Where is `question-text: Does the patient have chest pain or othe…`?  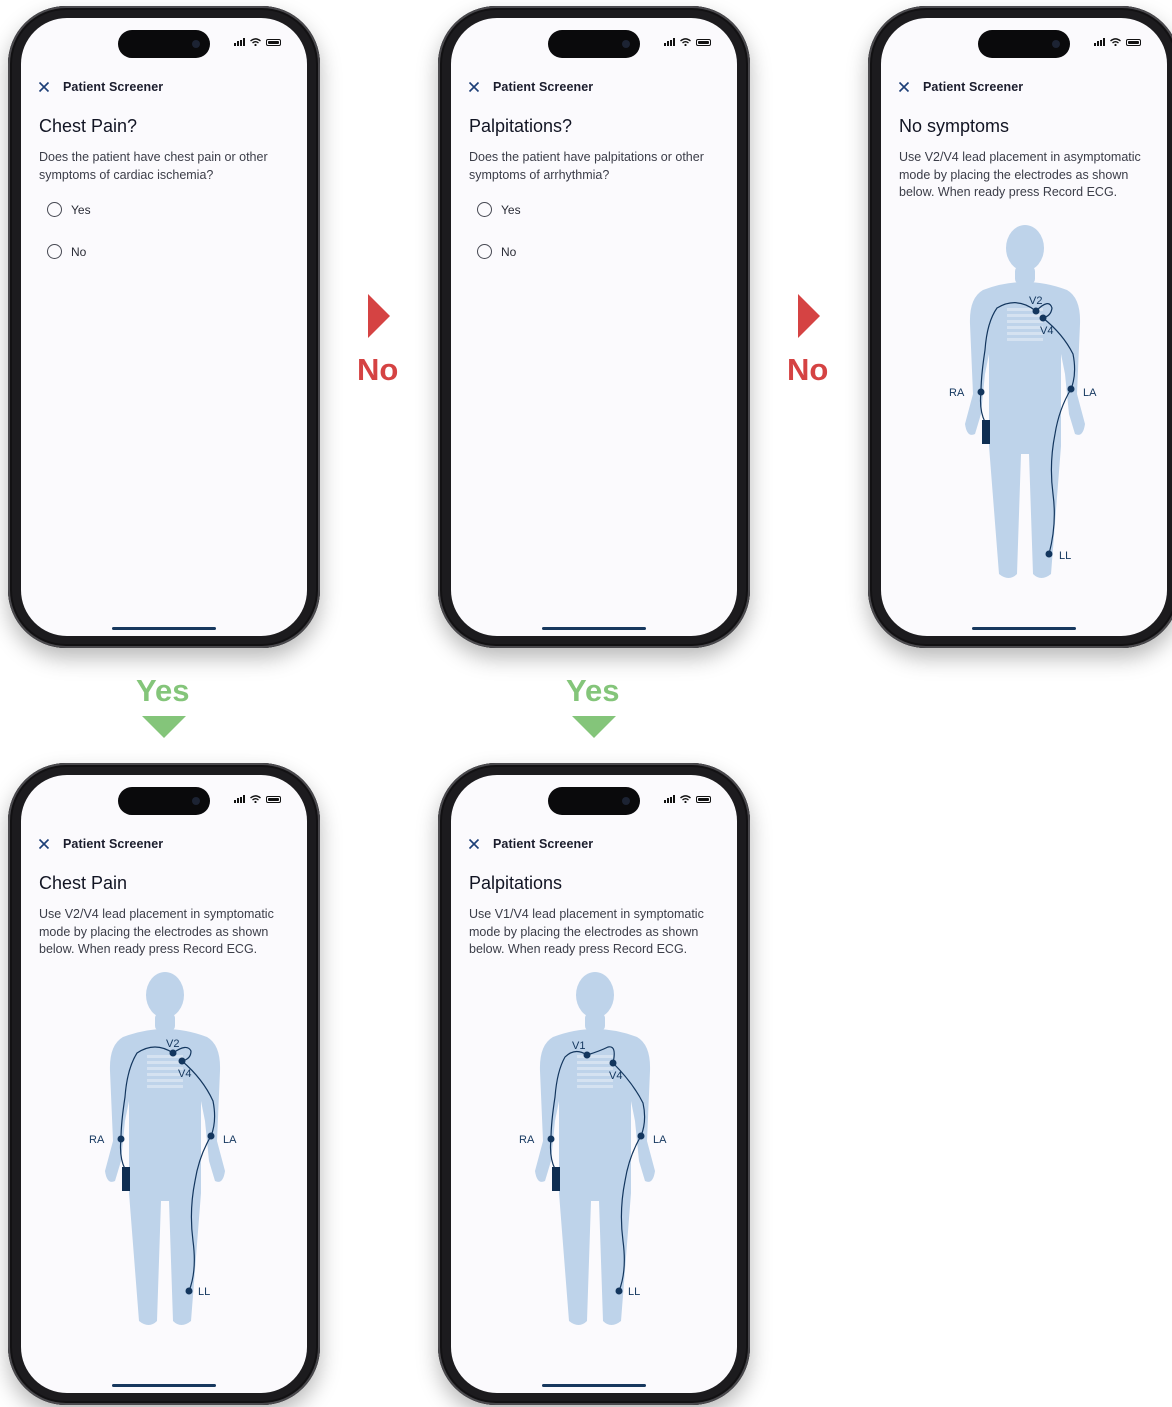
question-text: Does the patient have chest pain or othe… is located at coordinates (153, 166).